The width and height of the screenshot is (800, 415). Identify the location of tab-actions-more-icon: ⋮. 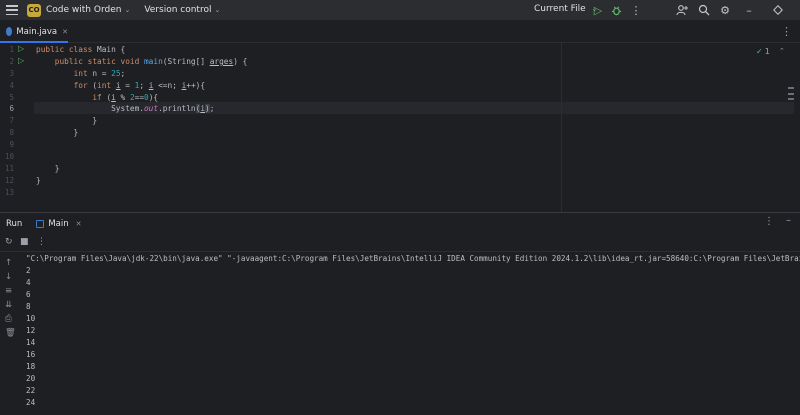
(786, 31).